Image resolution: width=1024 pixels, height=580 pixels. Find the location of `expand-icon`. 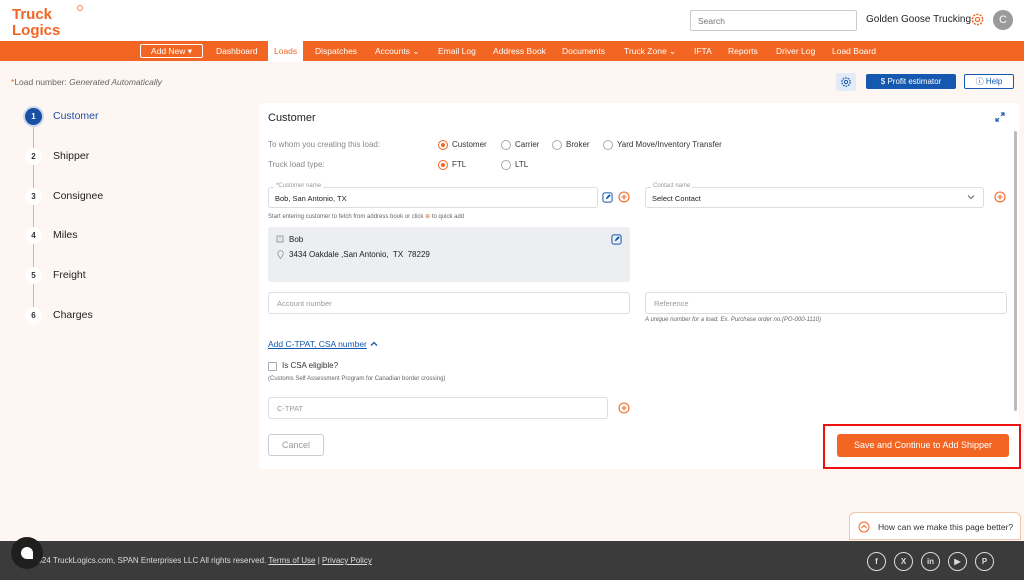

expand-icon is located at coordinates (1000, 117).